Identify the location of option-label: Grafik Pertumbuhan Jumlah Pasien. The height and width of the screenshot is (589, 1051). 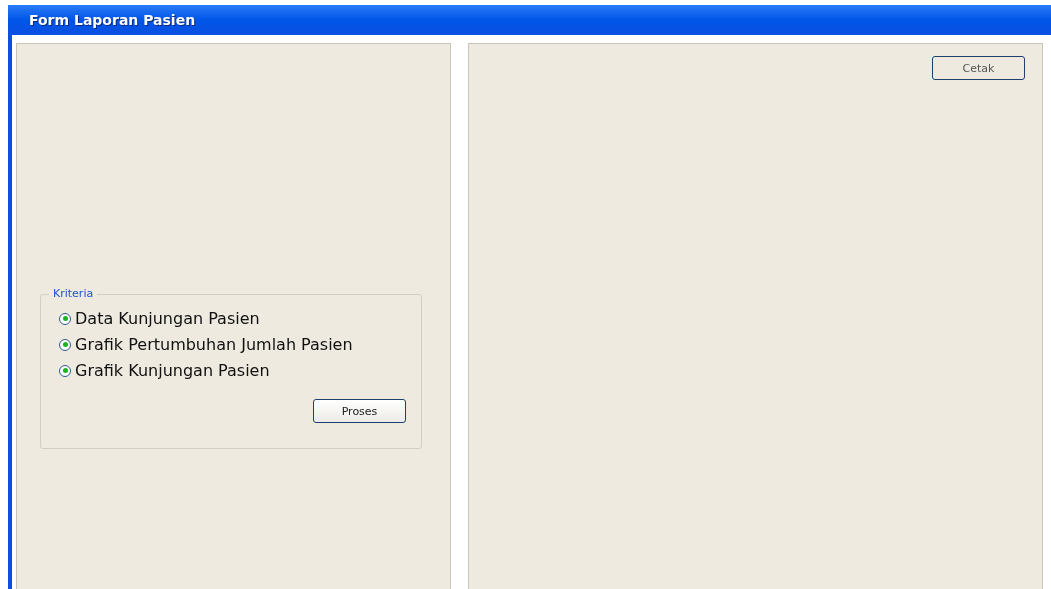
(214, 344).